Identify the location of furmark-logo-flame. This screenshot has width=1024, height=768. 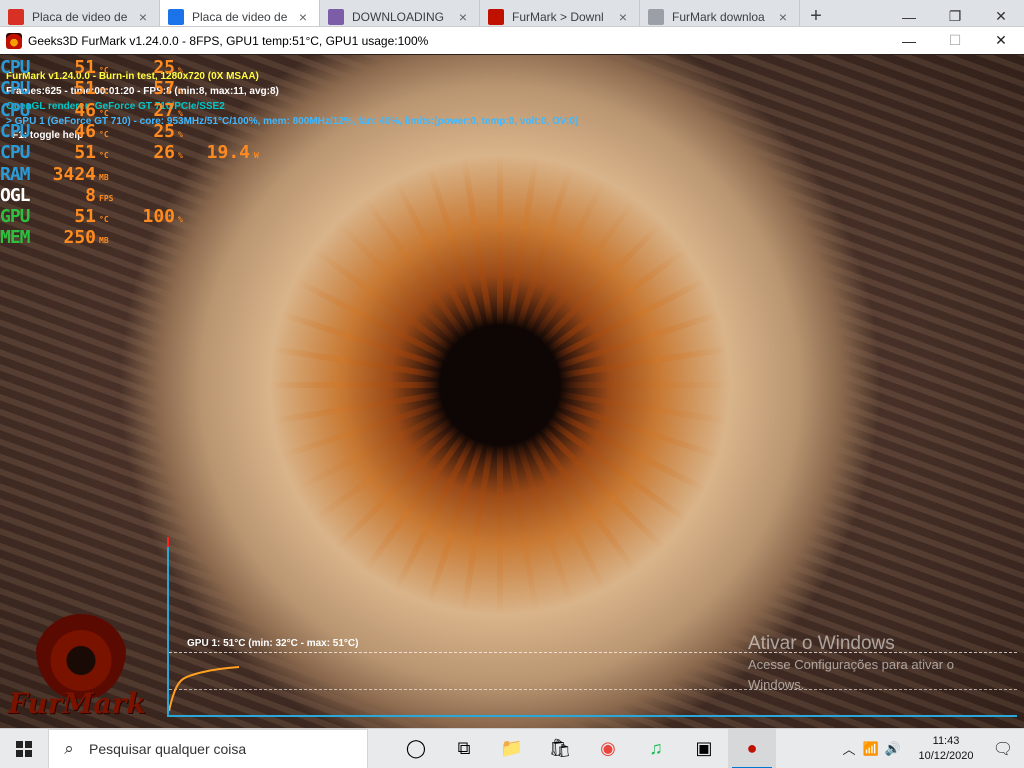
(81, 644).